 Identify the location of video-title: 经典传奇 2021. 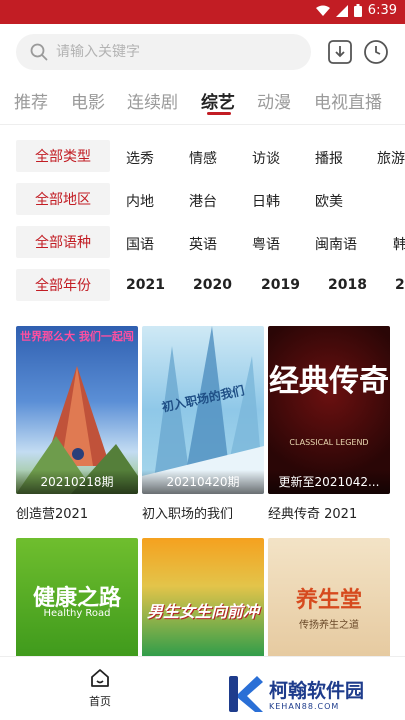
(312, 512).